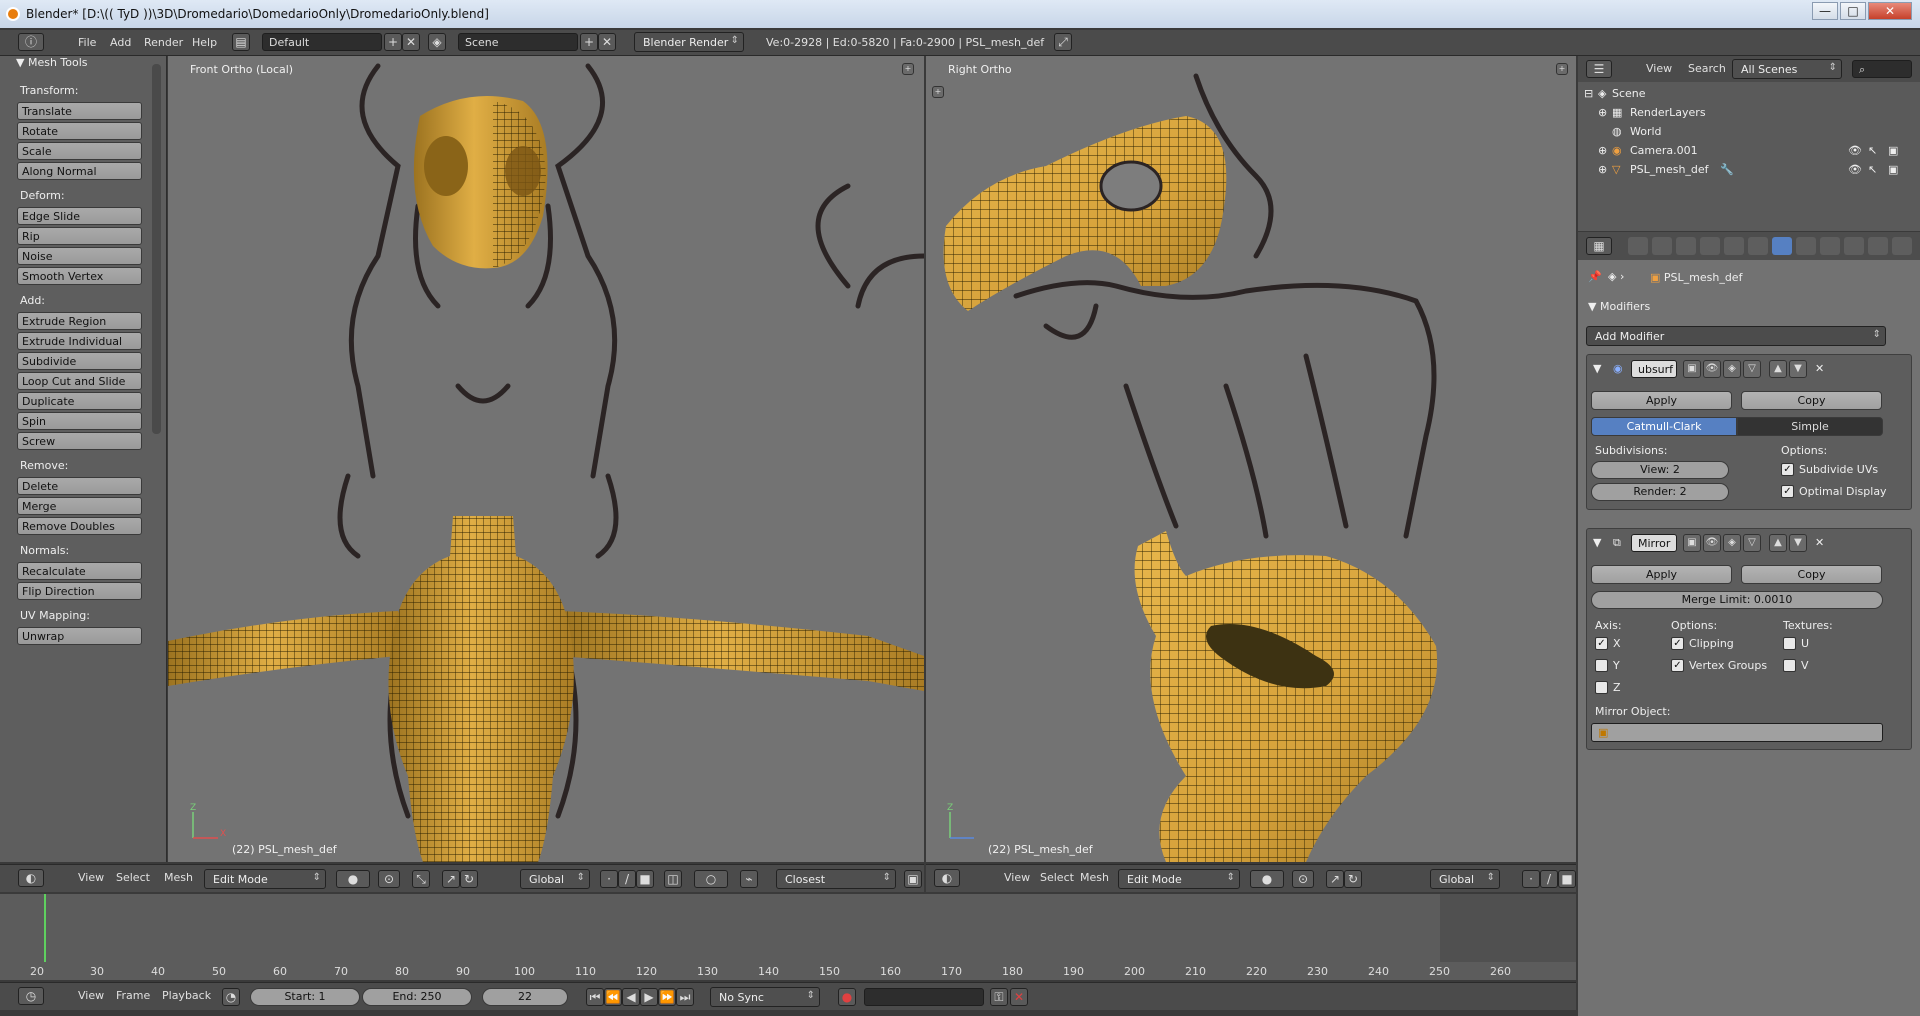 This screenshot has width=1920, height=1016. What do you see at coordinates (1789, 665) in the screenshot?
I see `texture-v-checkbox` at bounding box center [1789, 665].